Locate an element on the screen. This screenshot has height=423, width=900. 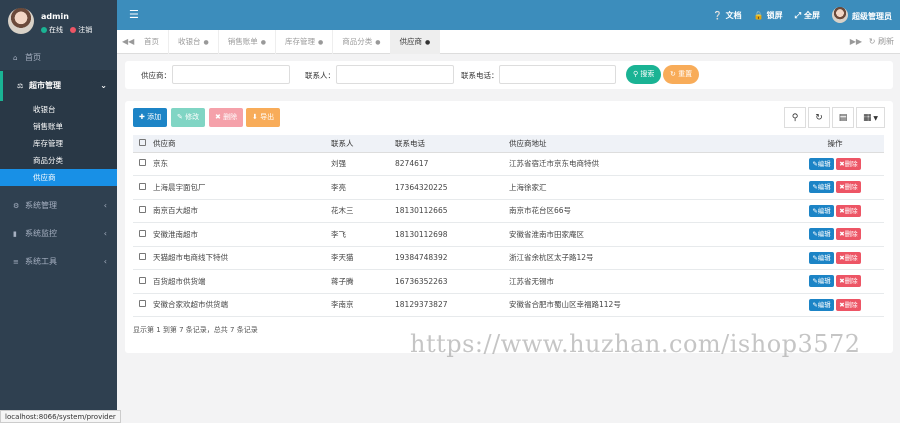
sidebar-item-tools: ≡ 系统工具 ‹ is located at coordinates (58, 262).